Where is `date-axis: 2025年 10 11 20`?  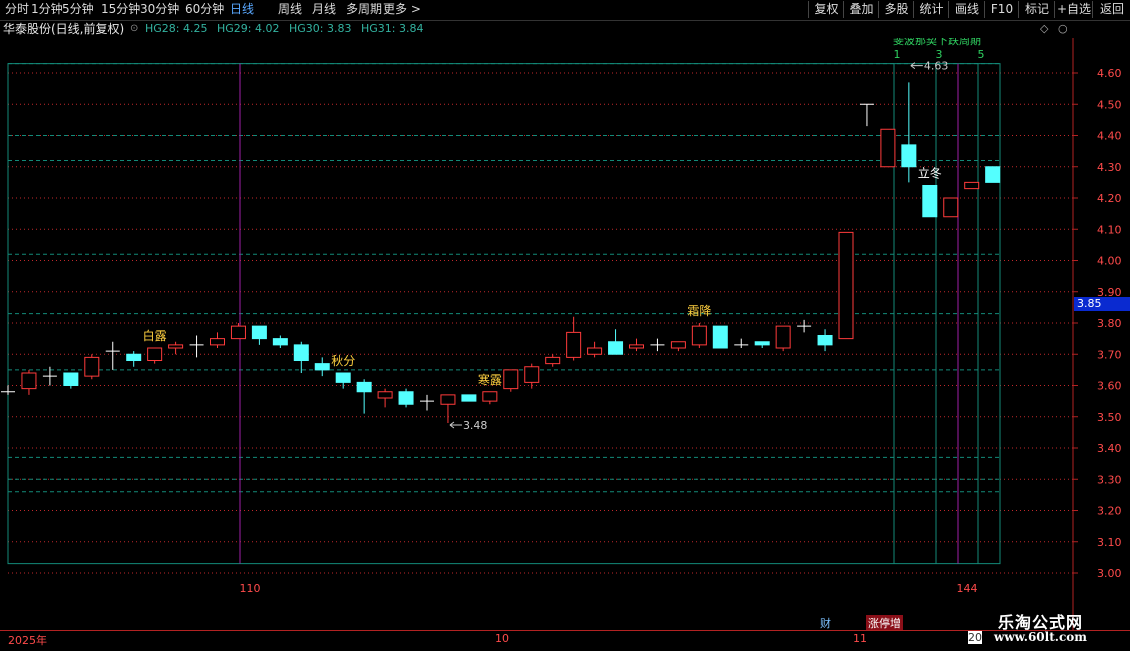 date-axis: 2025年 10 11 20 is located at coordinates (565, 640).